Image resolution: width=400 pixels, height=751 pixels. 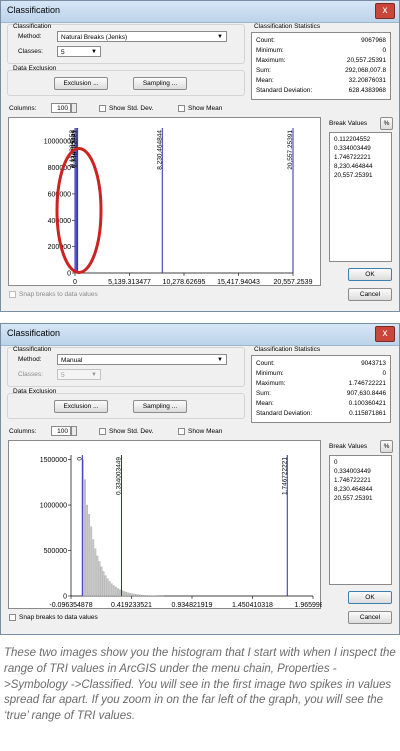 I want to click on method-dropdown: Manual ▼, so click(x=142, y=359).